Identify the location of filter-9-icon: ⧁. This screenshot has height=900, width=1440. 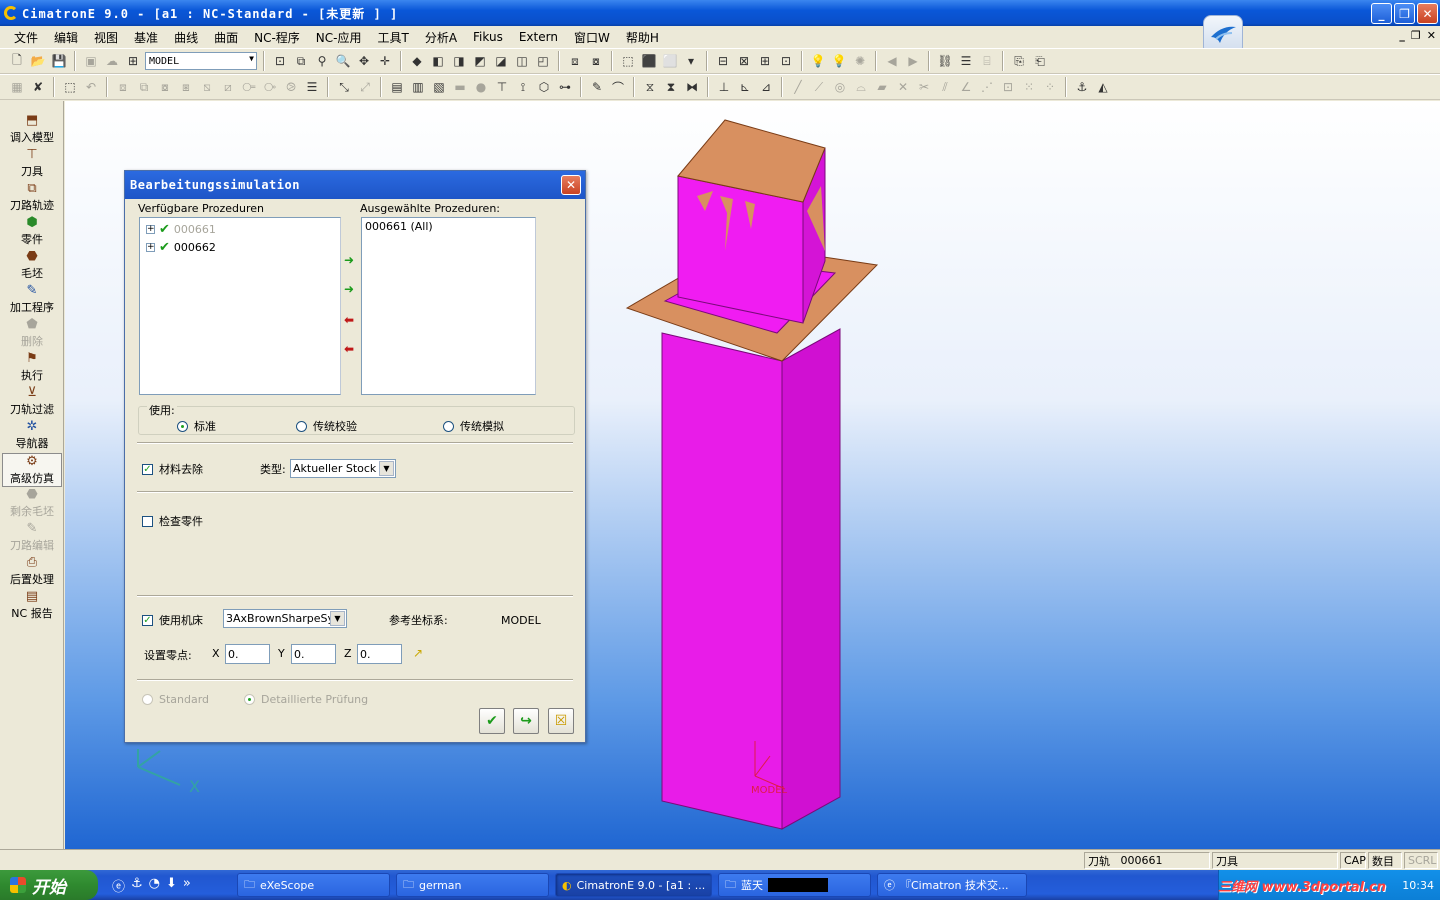
(291, 87).